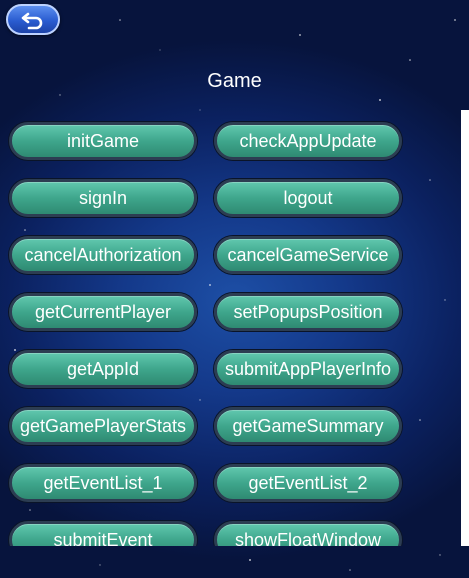  I want to click on scrollbar, so click(465, 328).